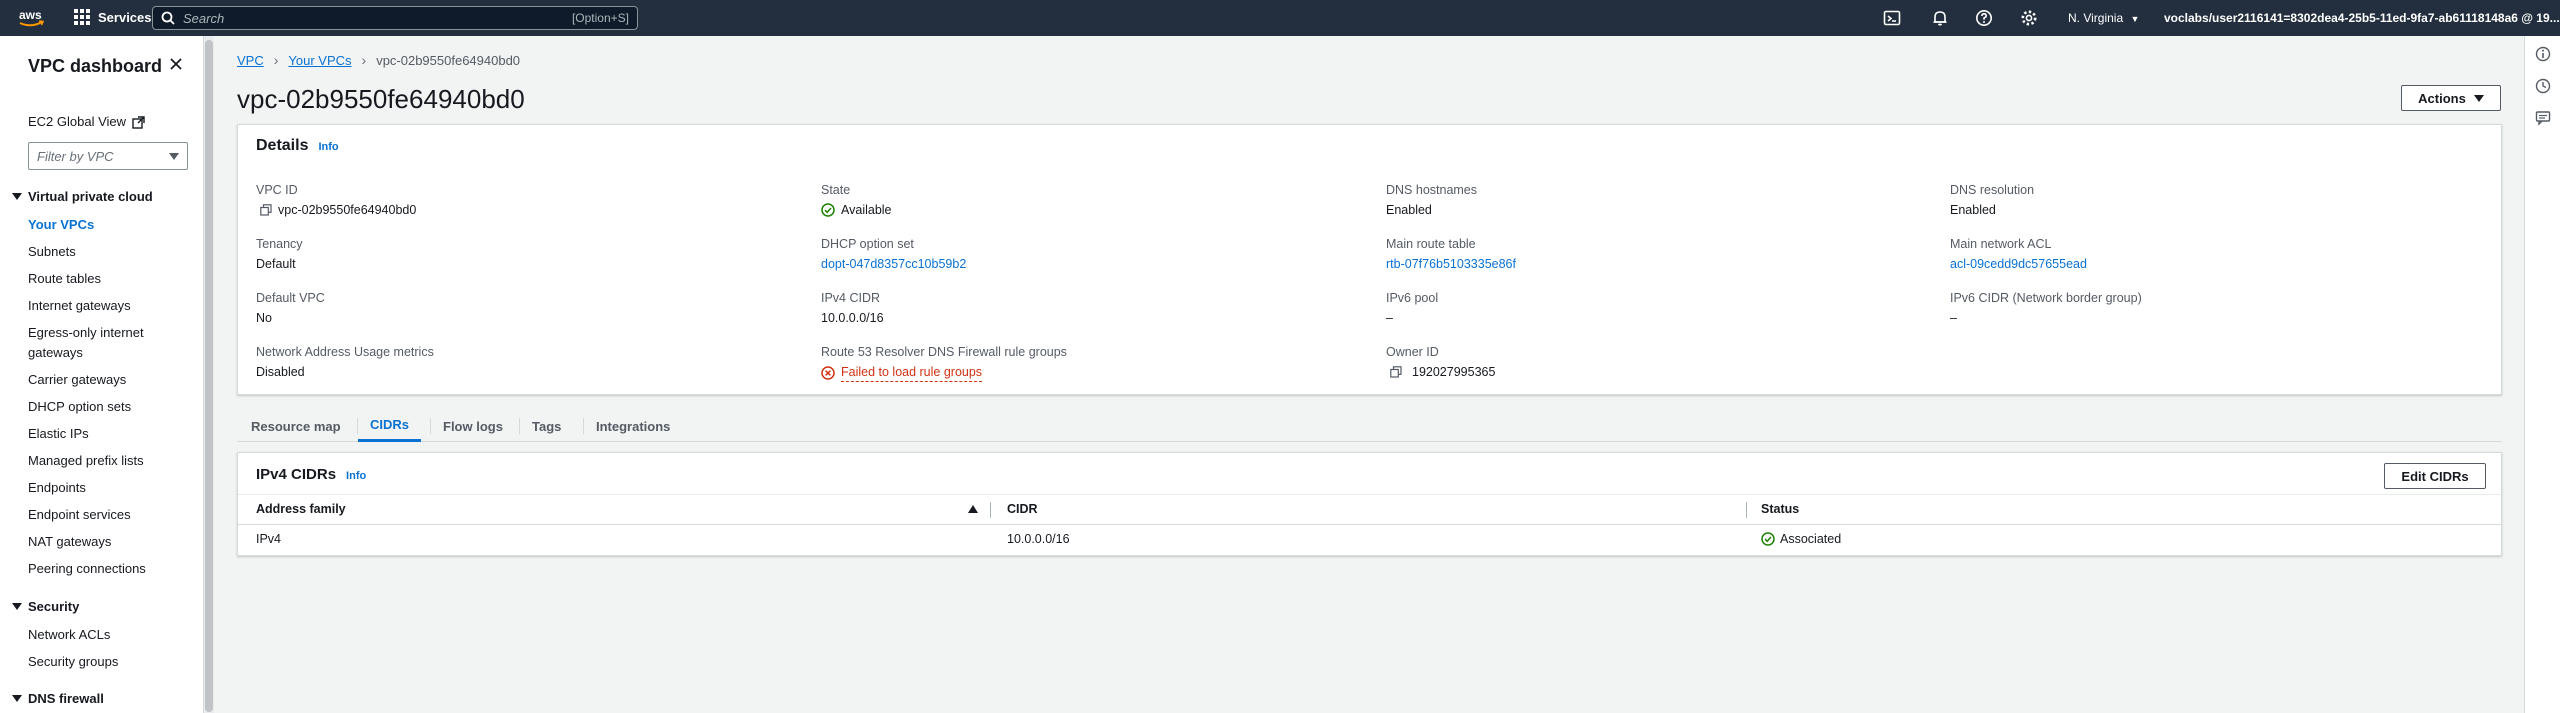 This screenshot has height=713, width=2560. What do you see at coordinates (57, 488) in the screenshot?
I see `sidebar-item-endpoints: Endpoints` at bounding box center [57, 488].